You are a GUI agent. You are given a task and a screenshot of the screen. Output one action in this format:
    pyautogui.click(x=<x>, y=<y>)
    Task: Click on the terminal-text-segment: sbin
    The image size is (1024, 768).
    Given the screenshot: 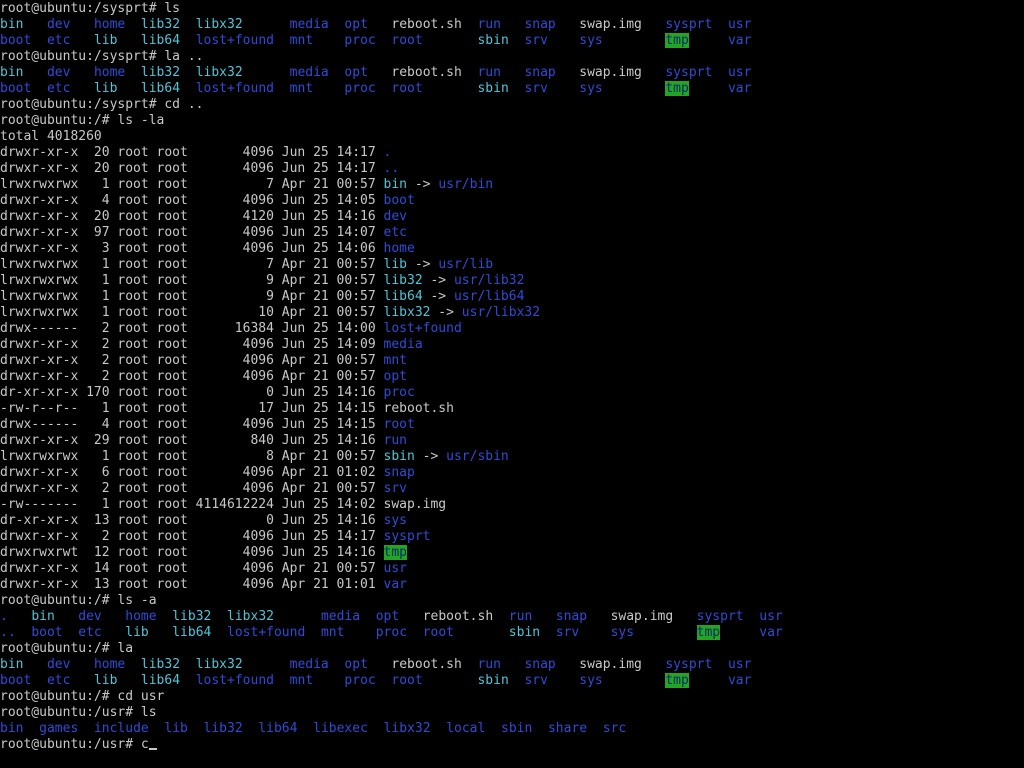 What is the action you would take?
    pyautogui.click(x=532, y=632)
    